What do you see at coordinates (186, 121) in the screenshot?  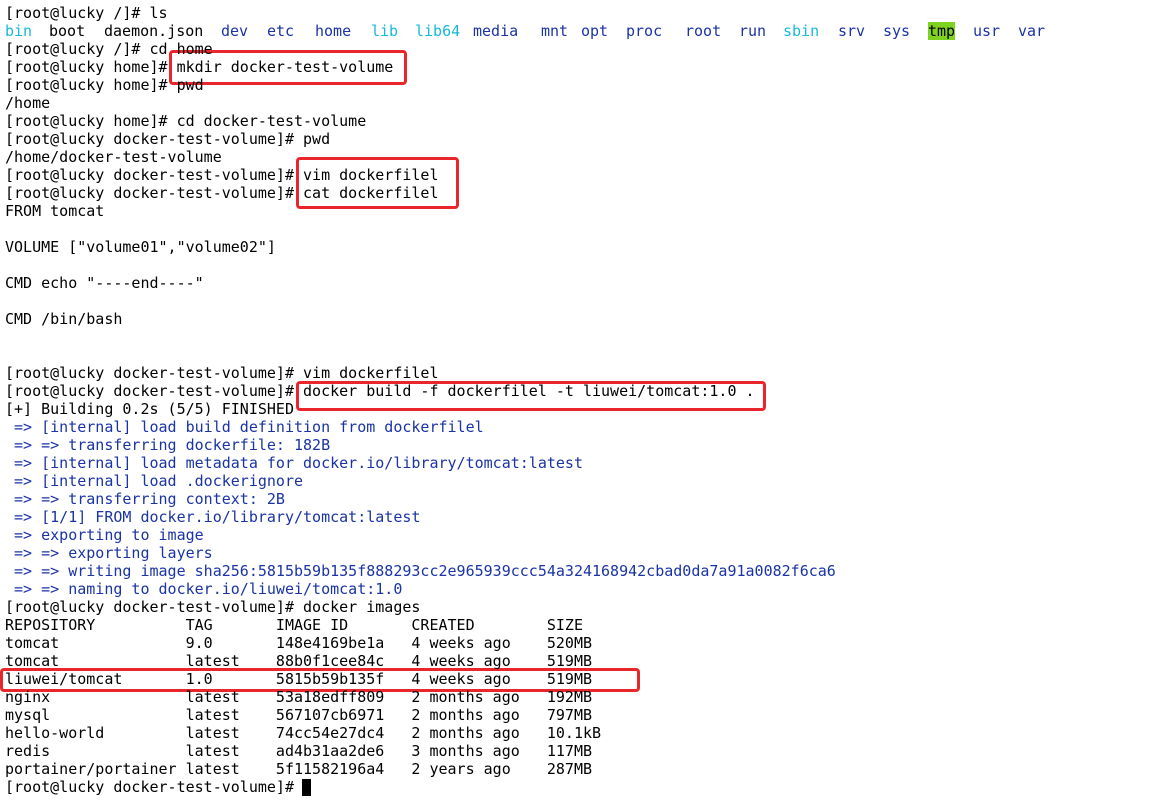 I see `terminal-line: [root@lucky home]# cd docker-test-volume` at bounding box center [186, 121].